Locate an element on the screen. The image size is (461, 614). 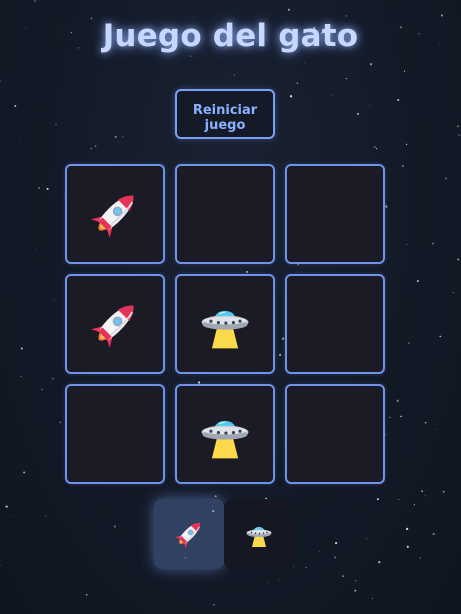
turn-indicator is located at coordinates (224, 534).